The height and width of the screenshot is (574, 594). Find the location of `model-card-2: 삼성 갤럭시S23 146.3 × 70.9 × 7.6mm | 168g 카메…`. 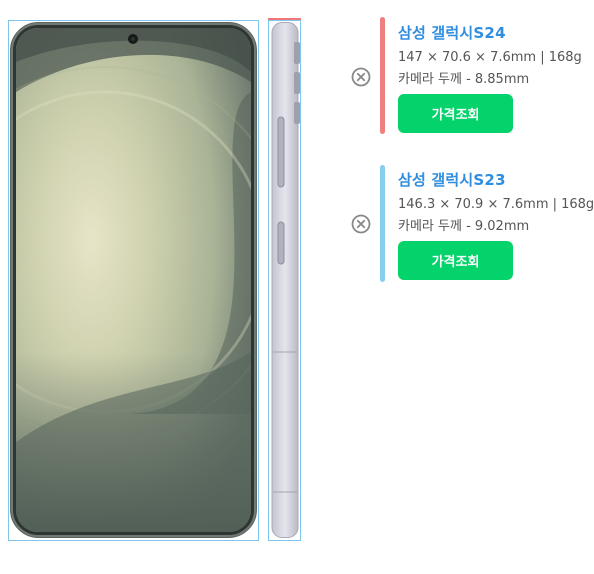

model-card-2: 삼성 갤럭시S23 146.3 × 70.9 × 7.6mm | 168g 카메… is located at coordinates (487, 225).